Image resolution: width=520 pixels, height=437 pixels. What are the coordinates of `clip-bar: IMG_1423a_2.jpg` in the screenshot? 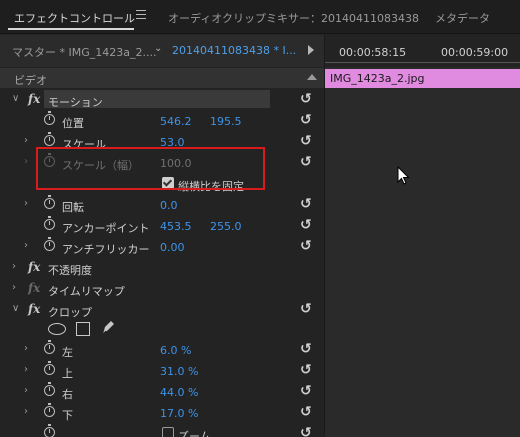 It's located at (422, 78).